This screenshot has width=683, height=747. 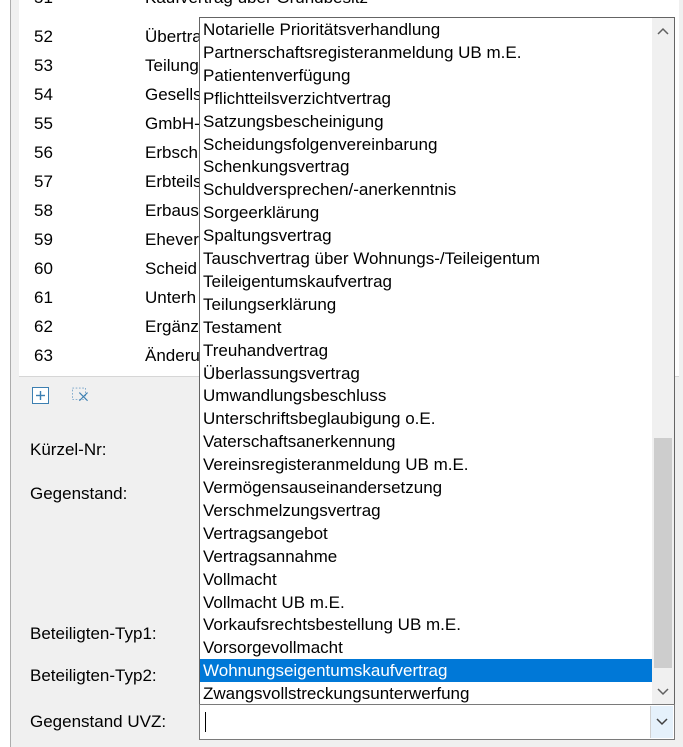 What do you see at coordinates (426, 281) in the screenshot?
I see `dropdown-option: Teileigentumskaufvertrag` at bounding box center [426, 281].